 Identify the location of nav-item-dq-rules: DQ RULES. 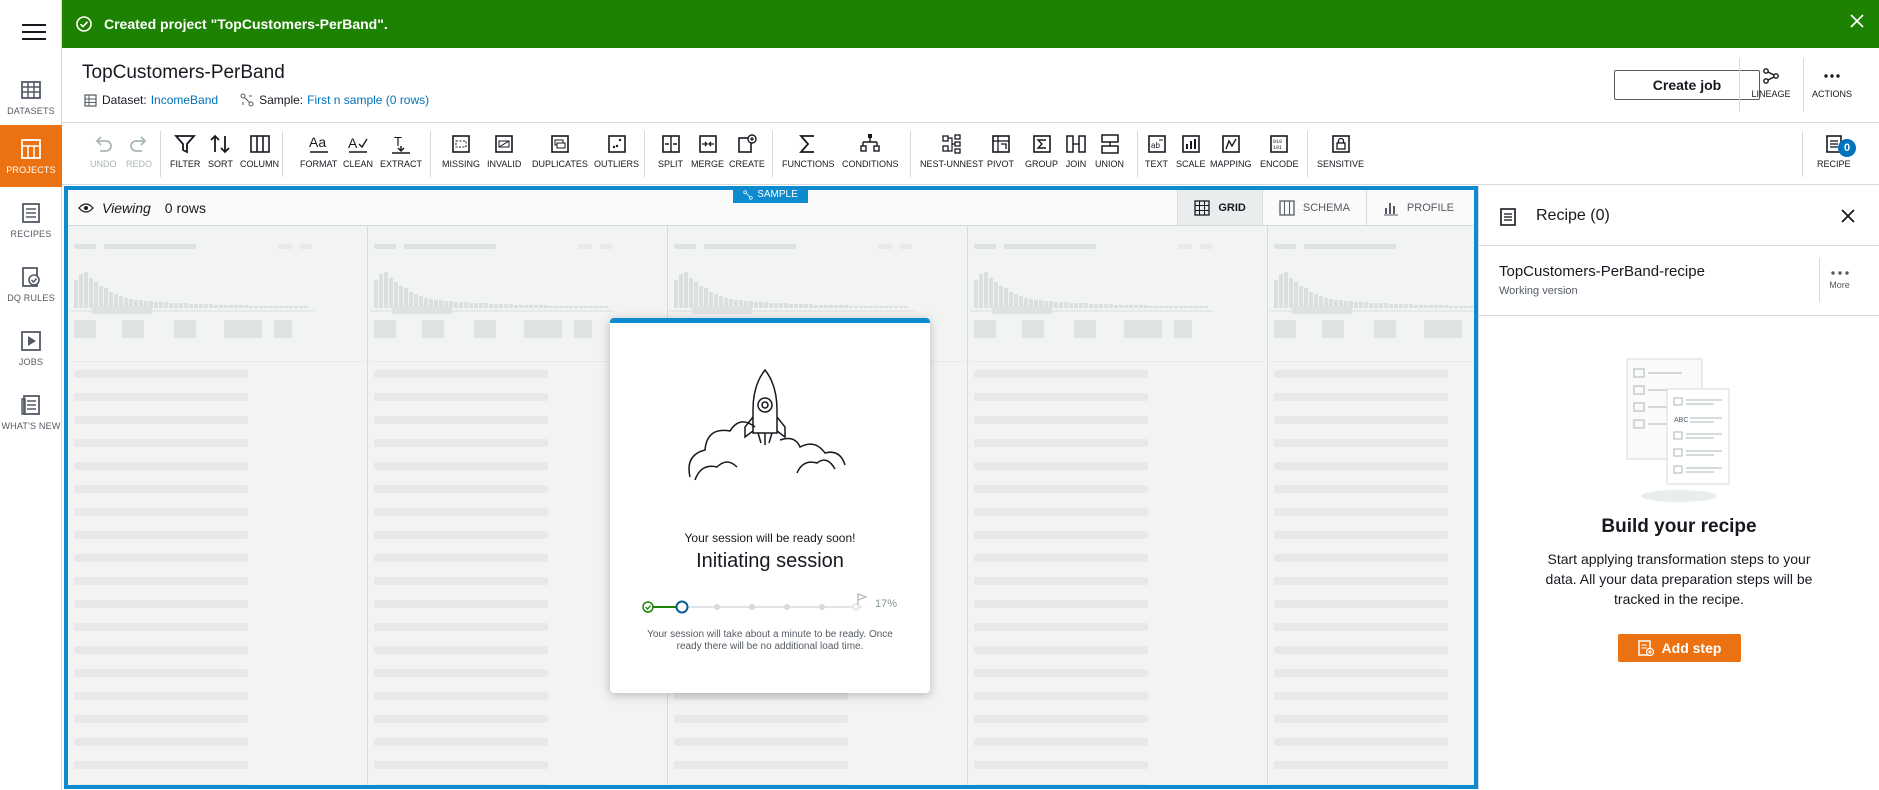
(31, 284).